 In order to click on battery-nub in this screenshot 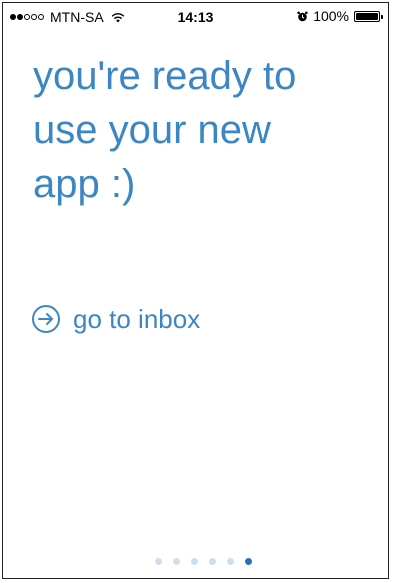, I will do `click(382, 16)`.